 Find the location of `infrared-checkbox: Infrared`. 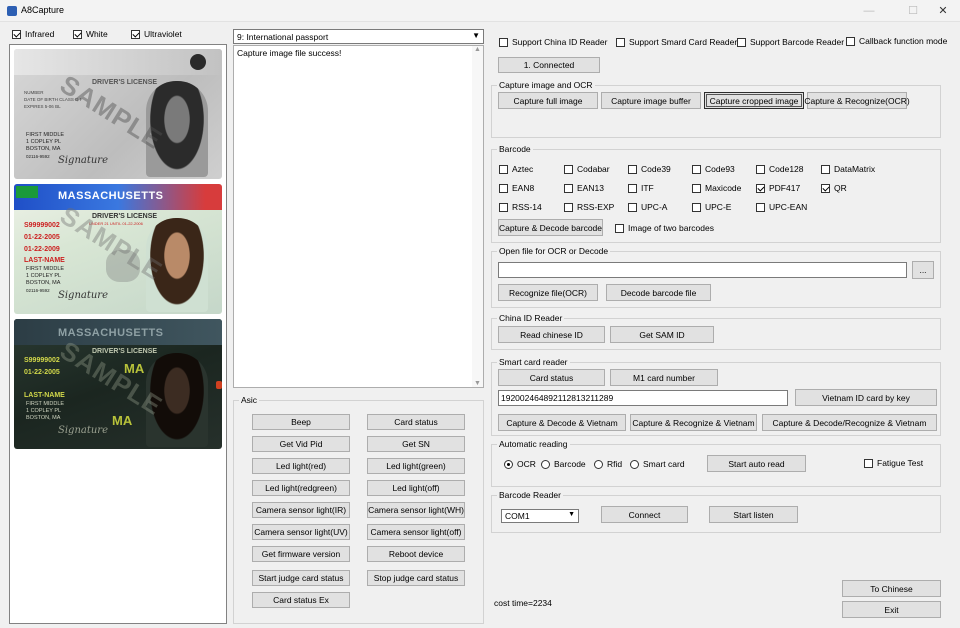

infrared-checkbox: Infrared is located at coordinates (33, 34).